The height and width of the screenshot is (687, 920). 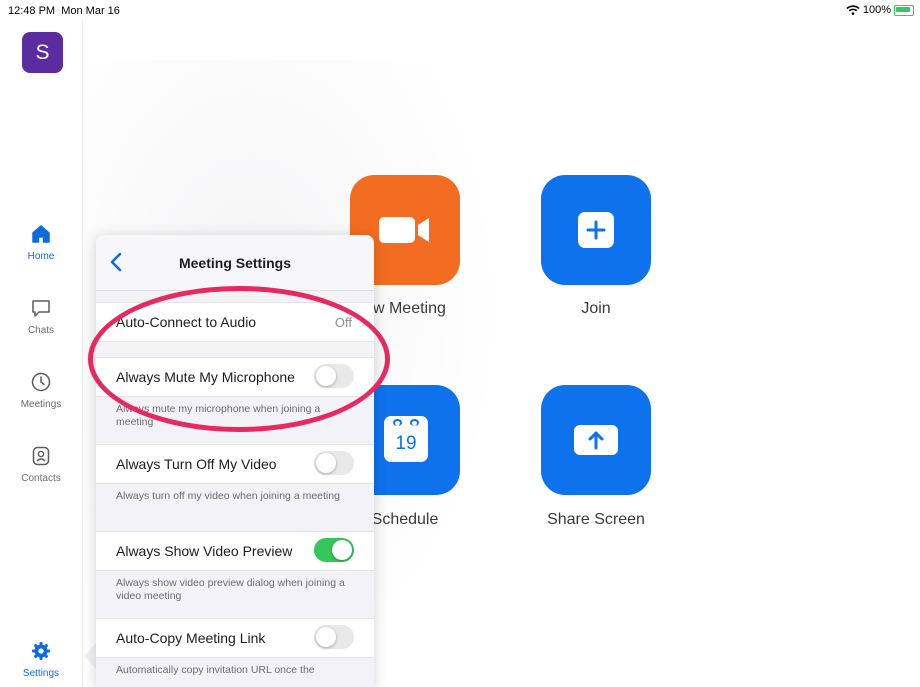 I want to click on calendar-day: 19, so click(x=406, y=443).